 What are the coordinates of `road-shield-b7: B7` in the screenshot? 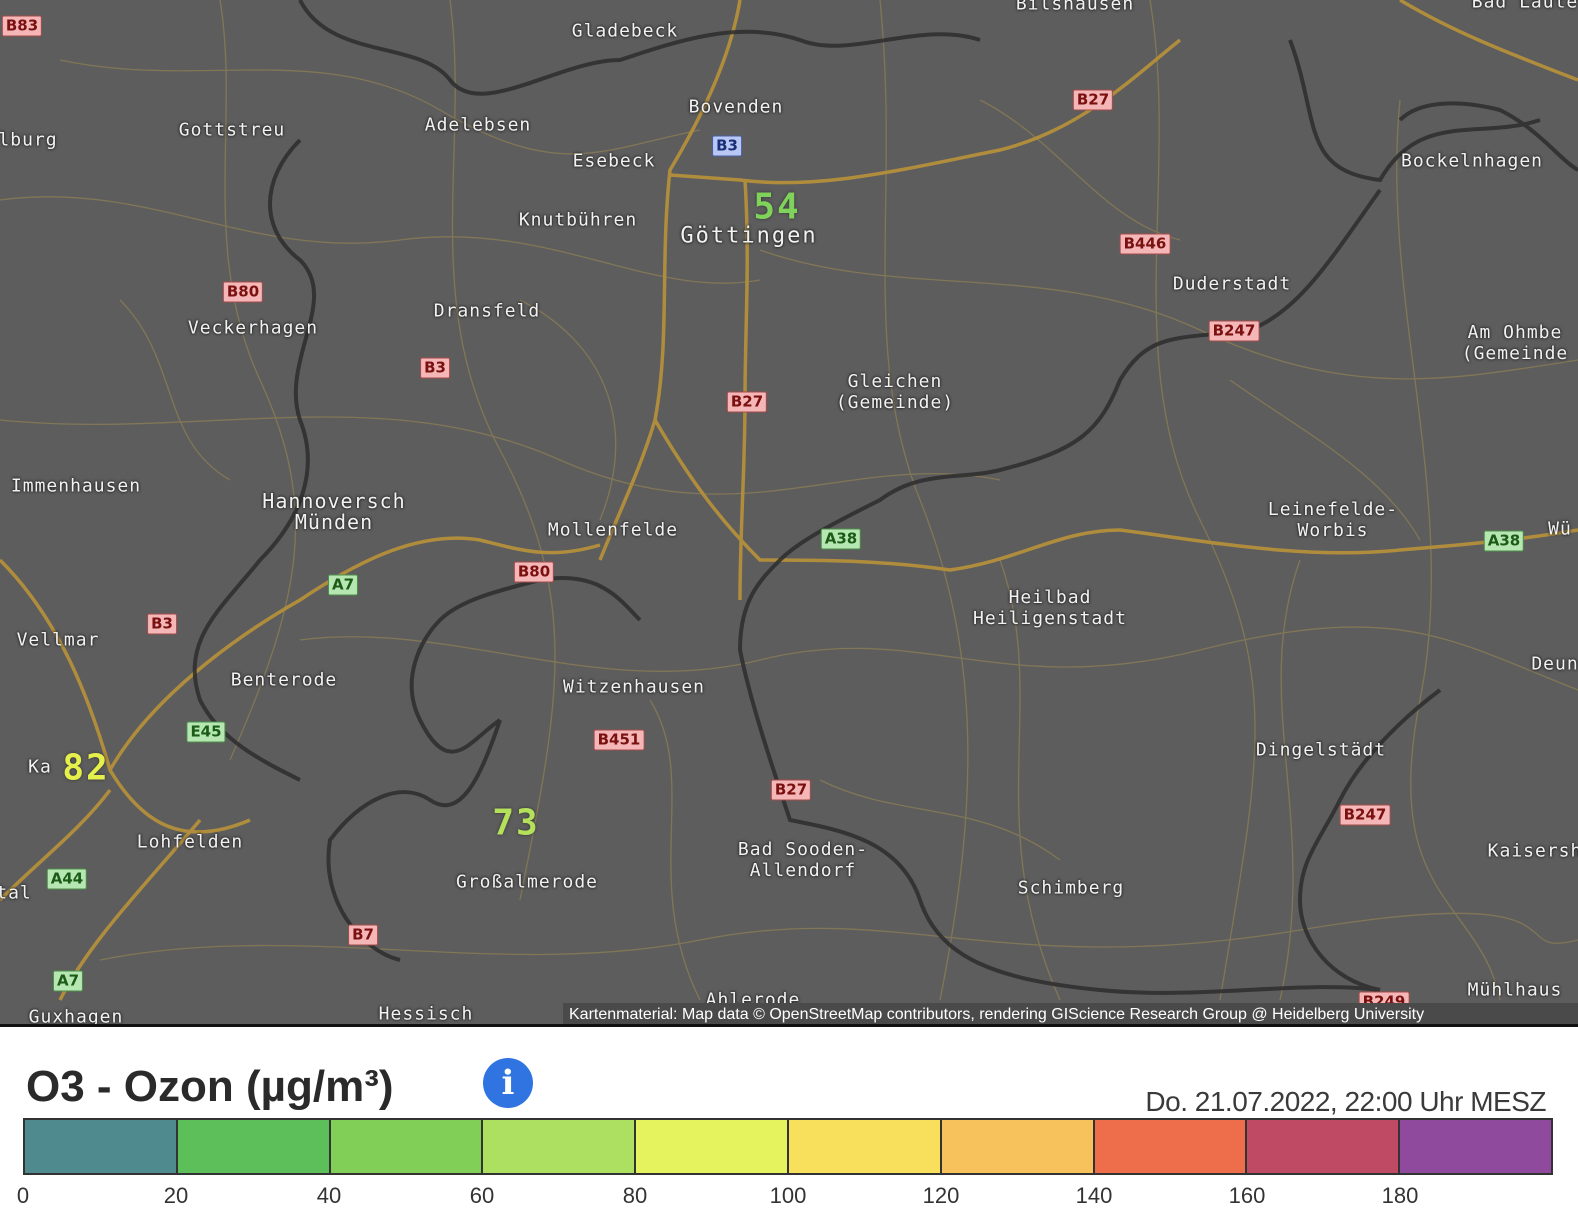 It's located at (363, 935).